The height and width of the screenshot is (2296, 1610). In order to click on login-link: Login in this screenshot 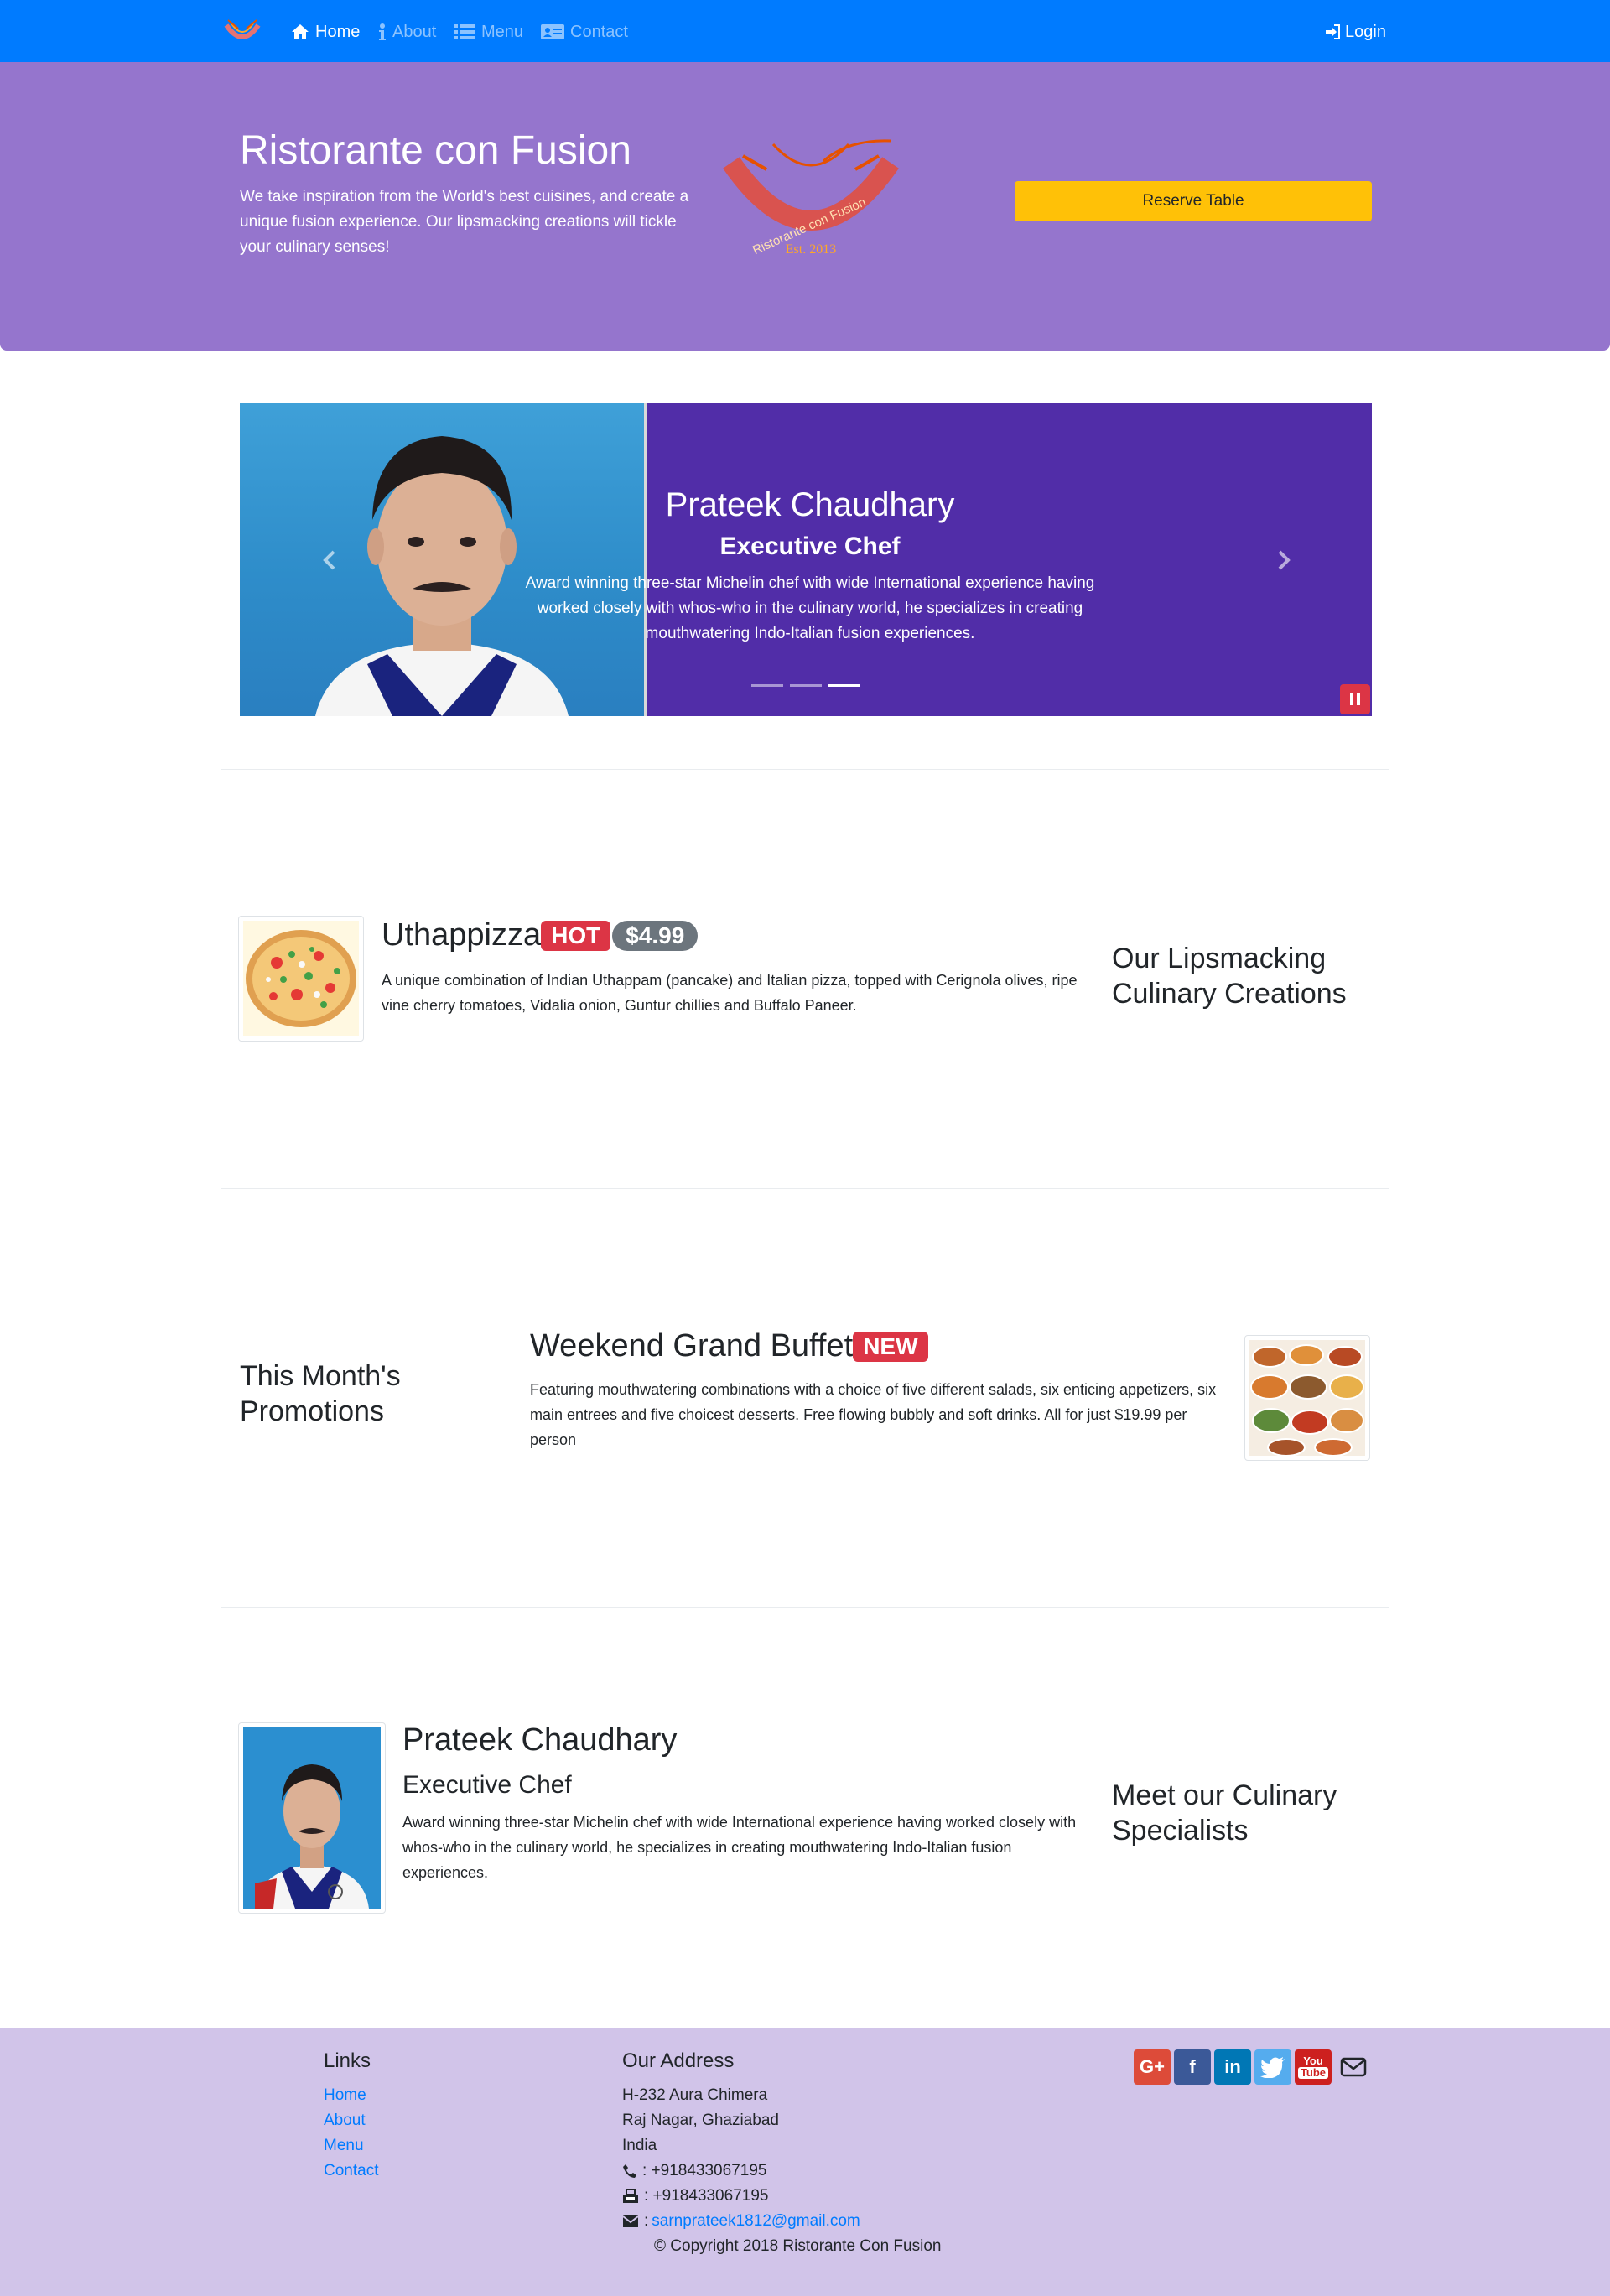, I will do `click(1355, 31)`.